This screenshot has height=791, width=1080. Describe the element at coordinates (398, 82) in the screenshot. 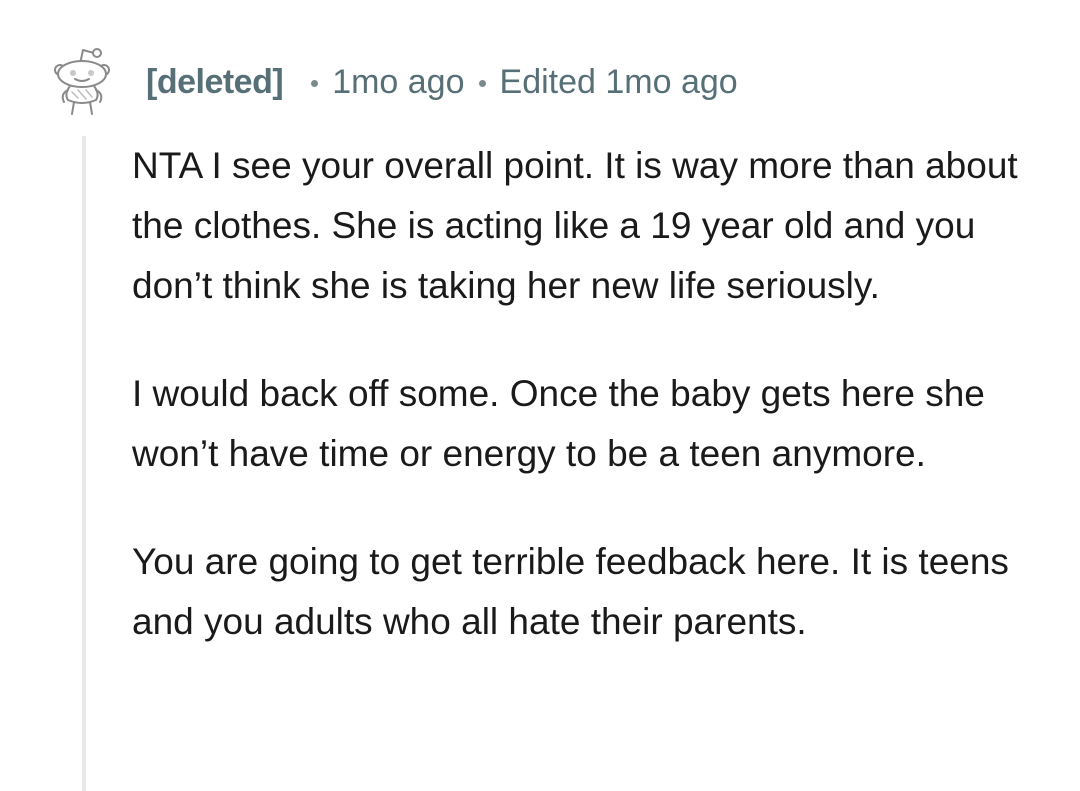

I see `comment-timestamp: 1mo ago` at that location.